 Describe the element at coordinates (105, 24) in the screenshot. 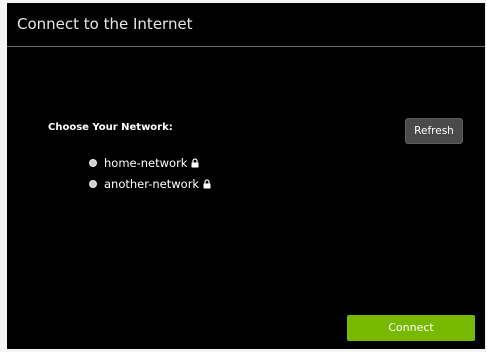

I see `dialog-title: Connect to the Internet` at that location.